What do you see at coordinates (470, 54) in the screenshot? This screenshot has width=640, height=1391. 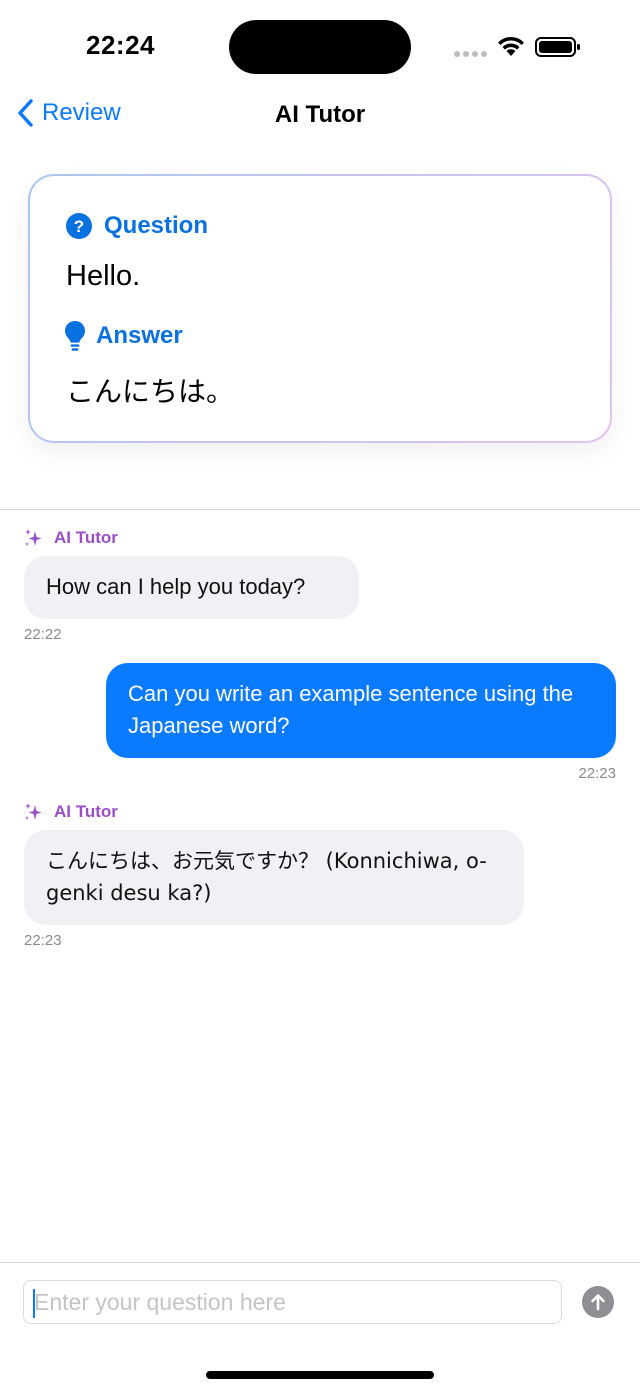 I see `cellular-signal-icon` at bounding box center [470, 54].